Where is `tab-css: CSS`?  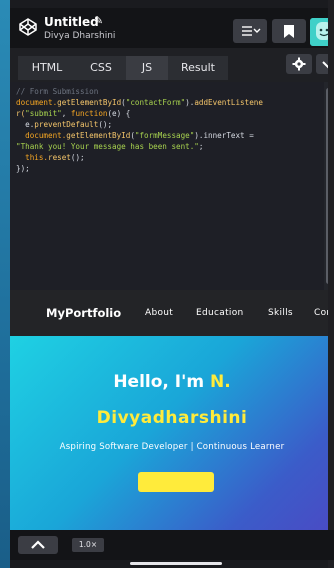 tab-css: CSS is located at coordinates (101, 68).